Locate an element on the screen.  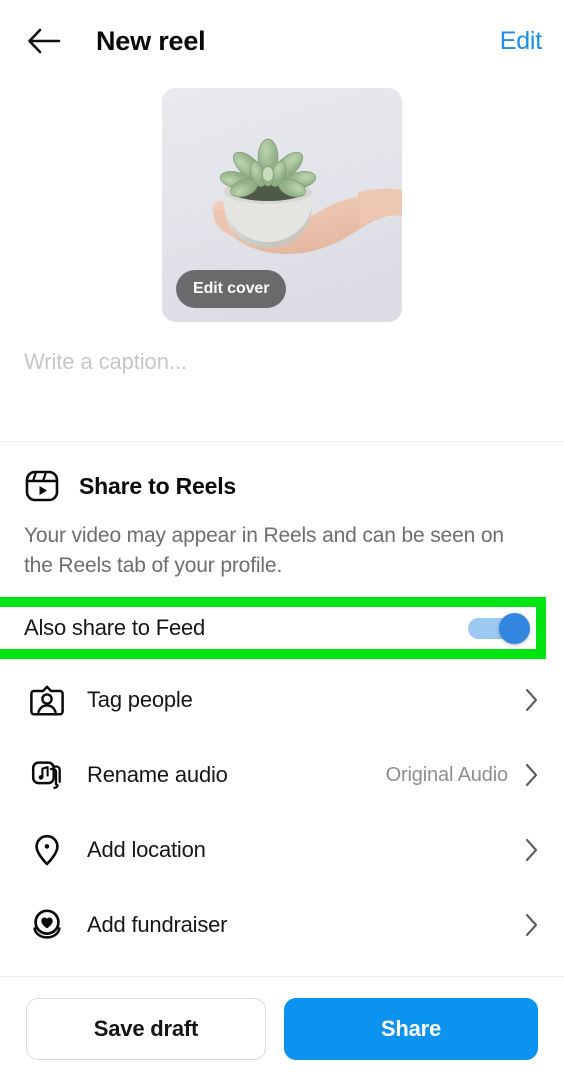
option-add-fundraiser: Add fundraiser is located at coordinates (282, 925).